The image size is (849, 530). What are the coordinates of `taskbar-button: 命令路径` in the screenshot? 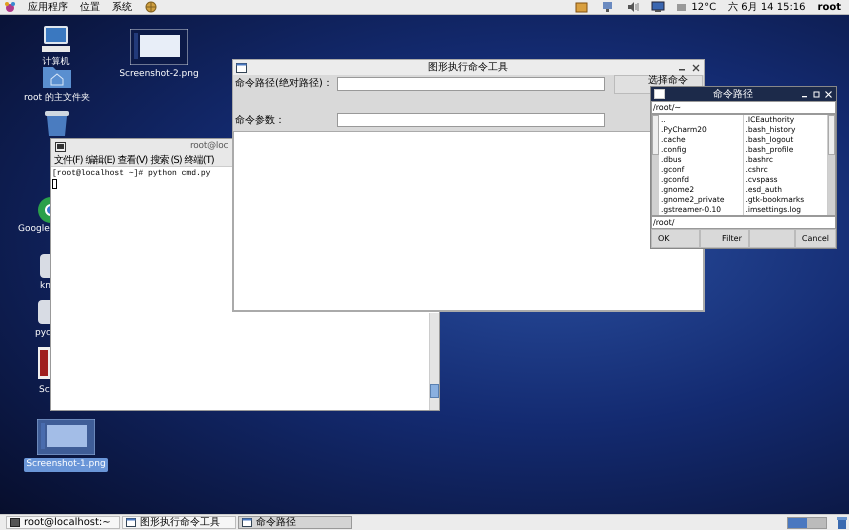 It's located at (295, 522).